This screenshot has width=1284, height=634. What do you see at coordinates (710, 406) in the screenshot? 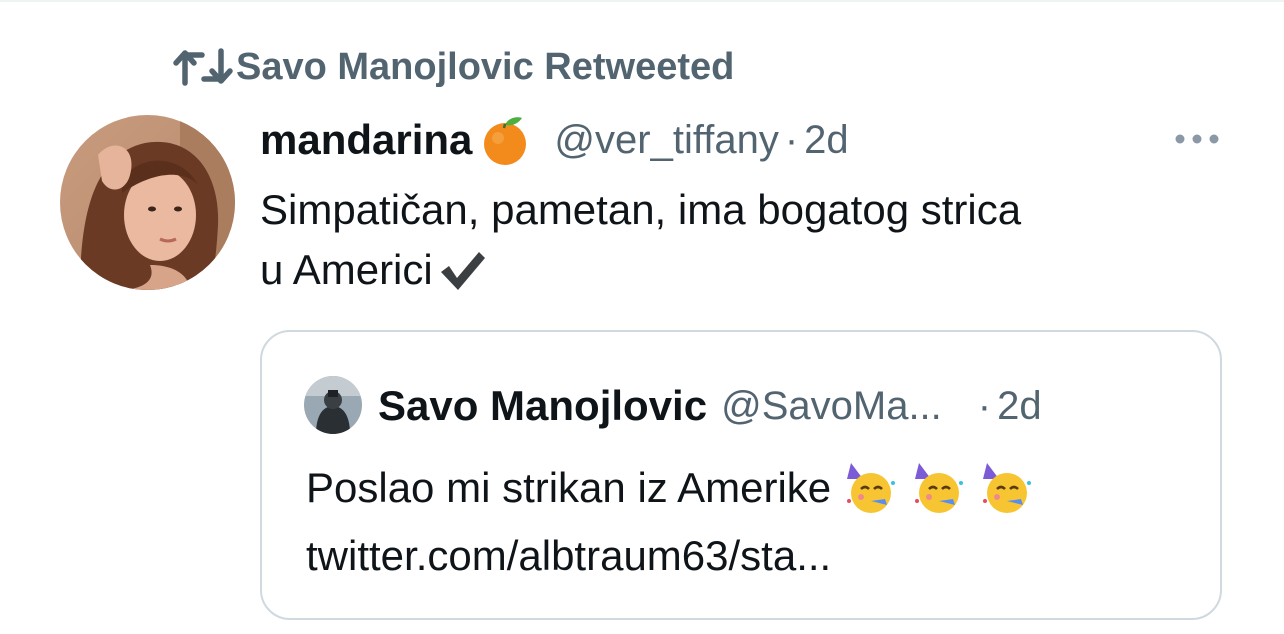
I see `quoted-tweet-header: Savo Manojlovic @SavoMa... · 2d` at bounding box center [710, 406].